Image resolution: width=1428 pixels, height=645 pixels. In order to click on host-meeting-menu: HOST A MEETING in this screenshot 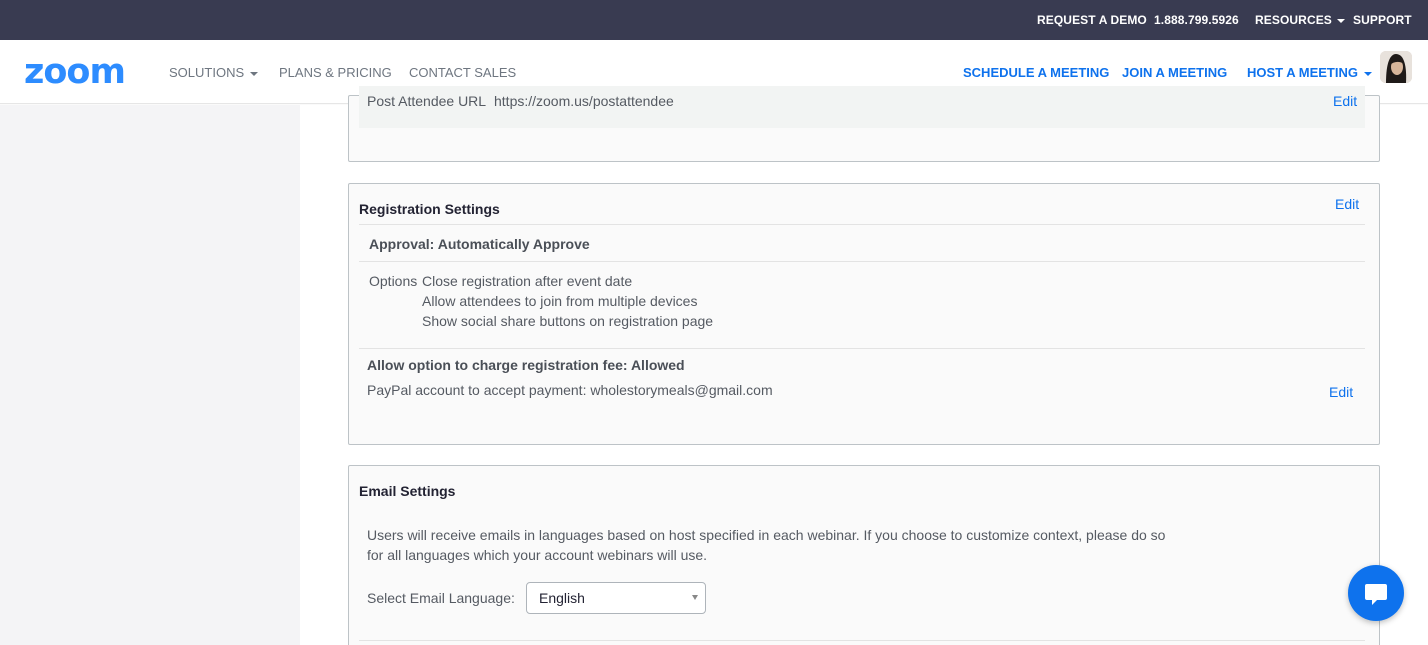, I will do `click(1309, 72)`.